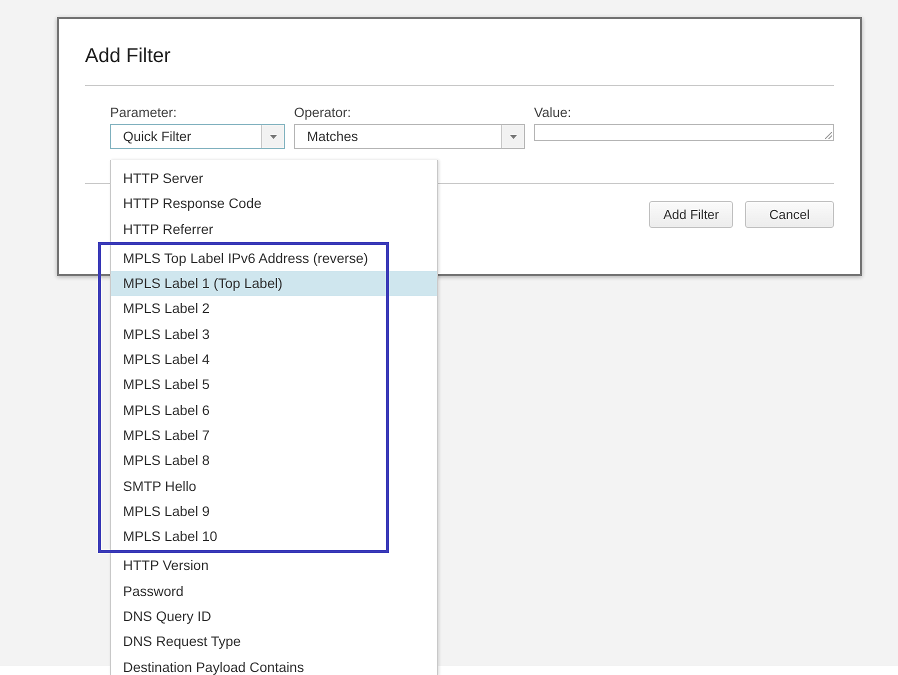 The height and width of the screenshot is (675, 898). Describe the element at coordinates (789, 214) in the screenshot. I see `cancel-button: Cancel` at that location.